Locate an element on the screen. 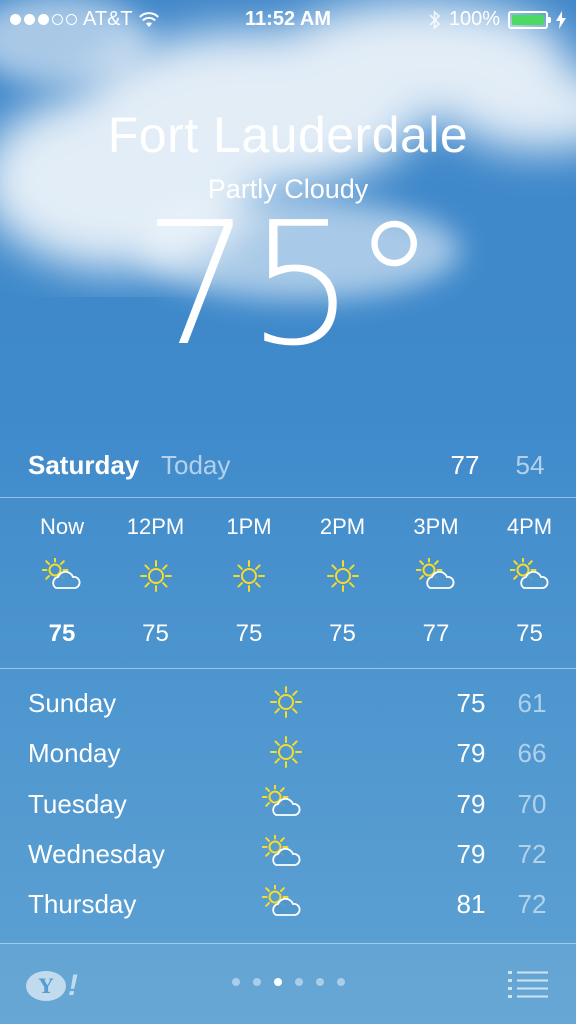  hour-label: Now is located at coordinates (61, 526).